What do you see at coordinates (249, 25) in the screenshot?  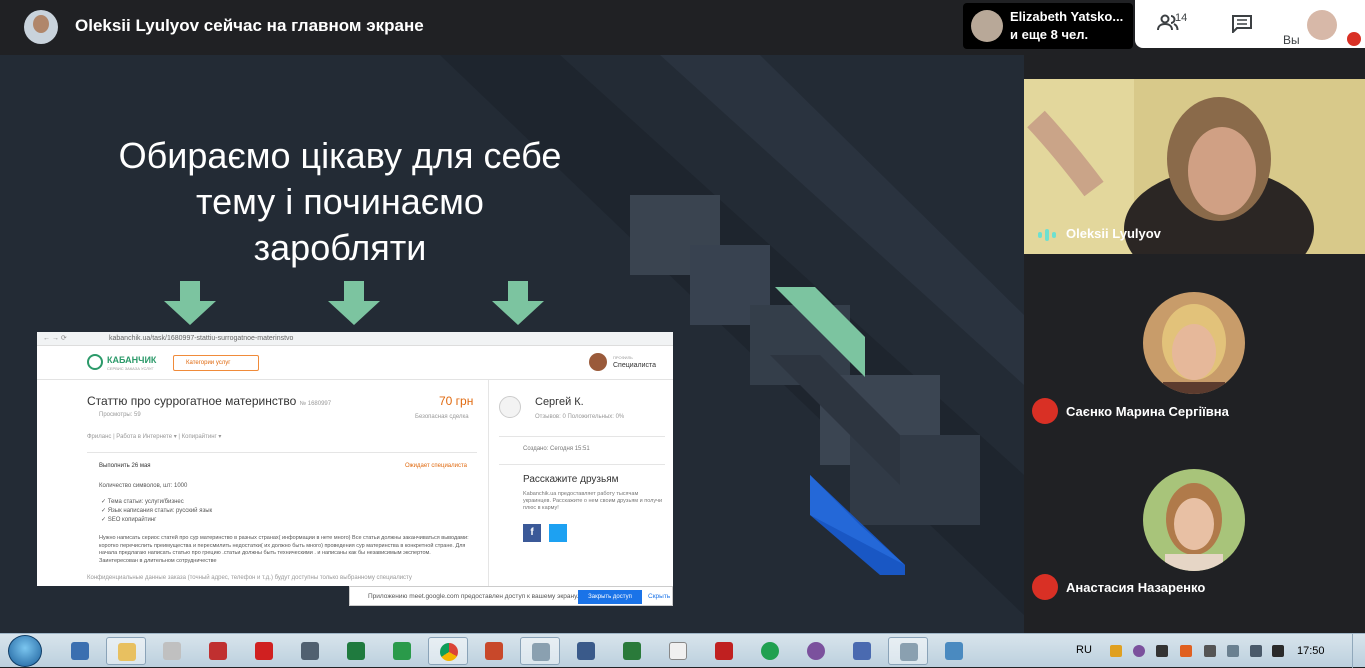 I see `presenter-title: Oleksii Lyulyov сейчас на главном экране` at bounding box center [249, 25].